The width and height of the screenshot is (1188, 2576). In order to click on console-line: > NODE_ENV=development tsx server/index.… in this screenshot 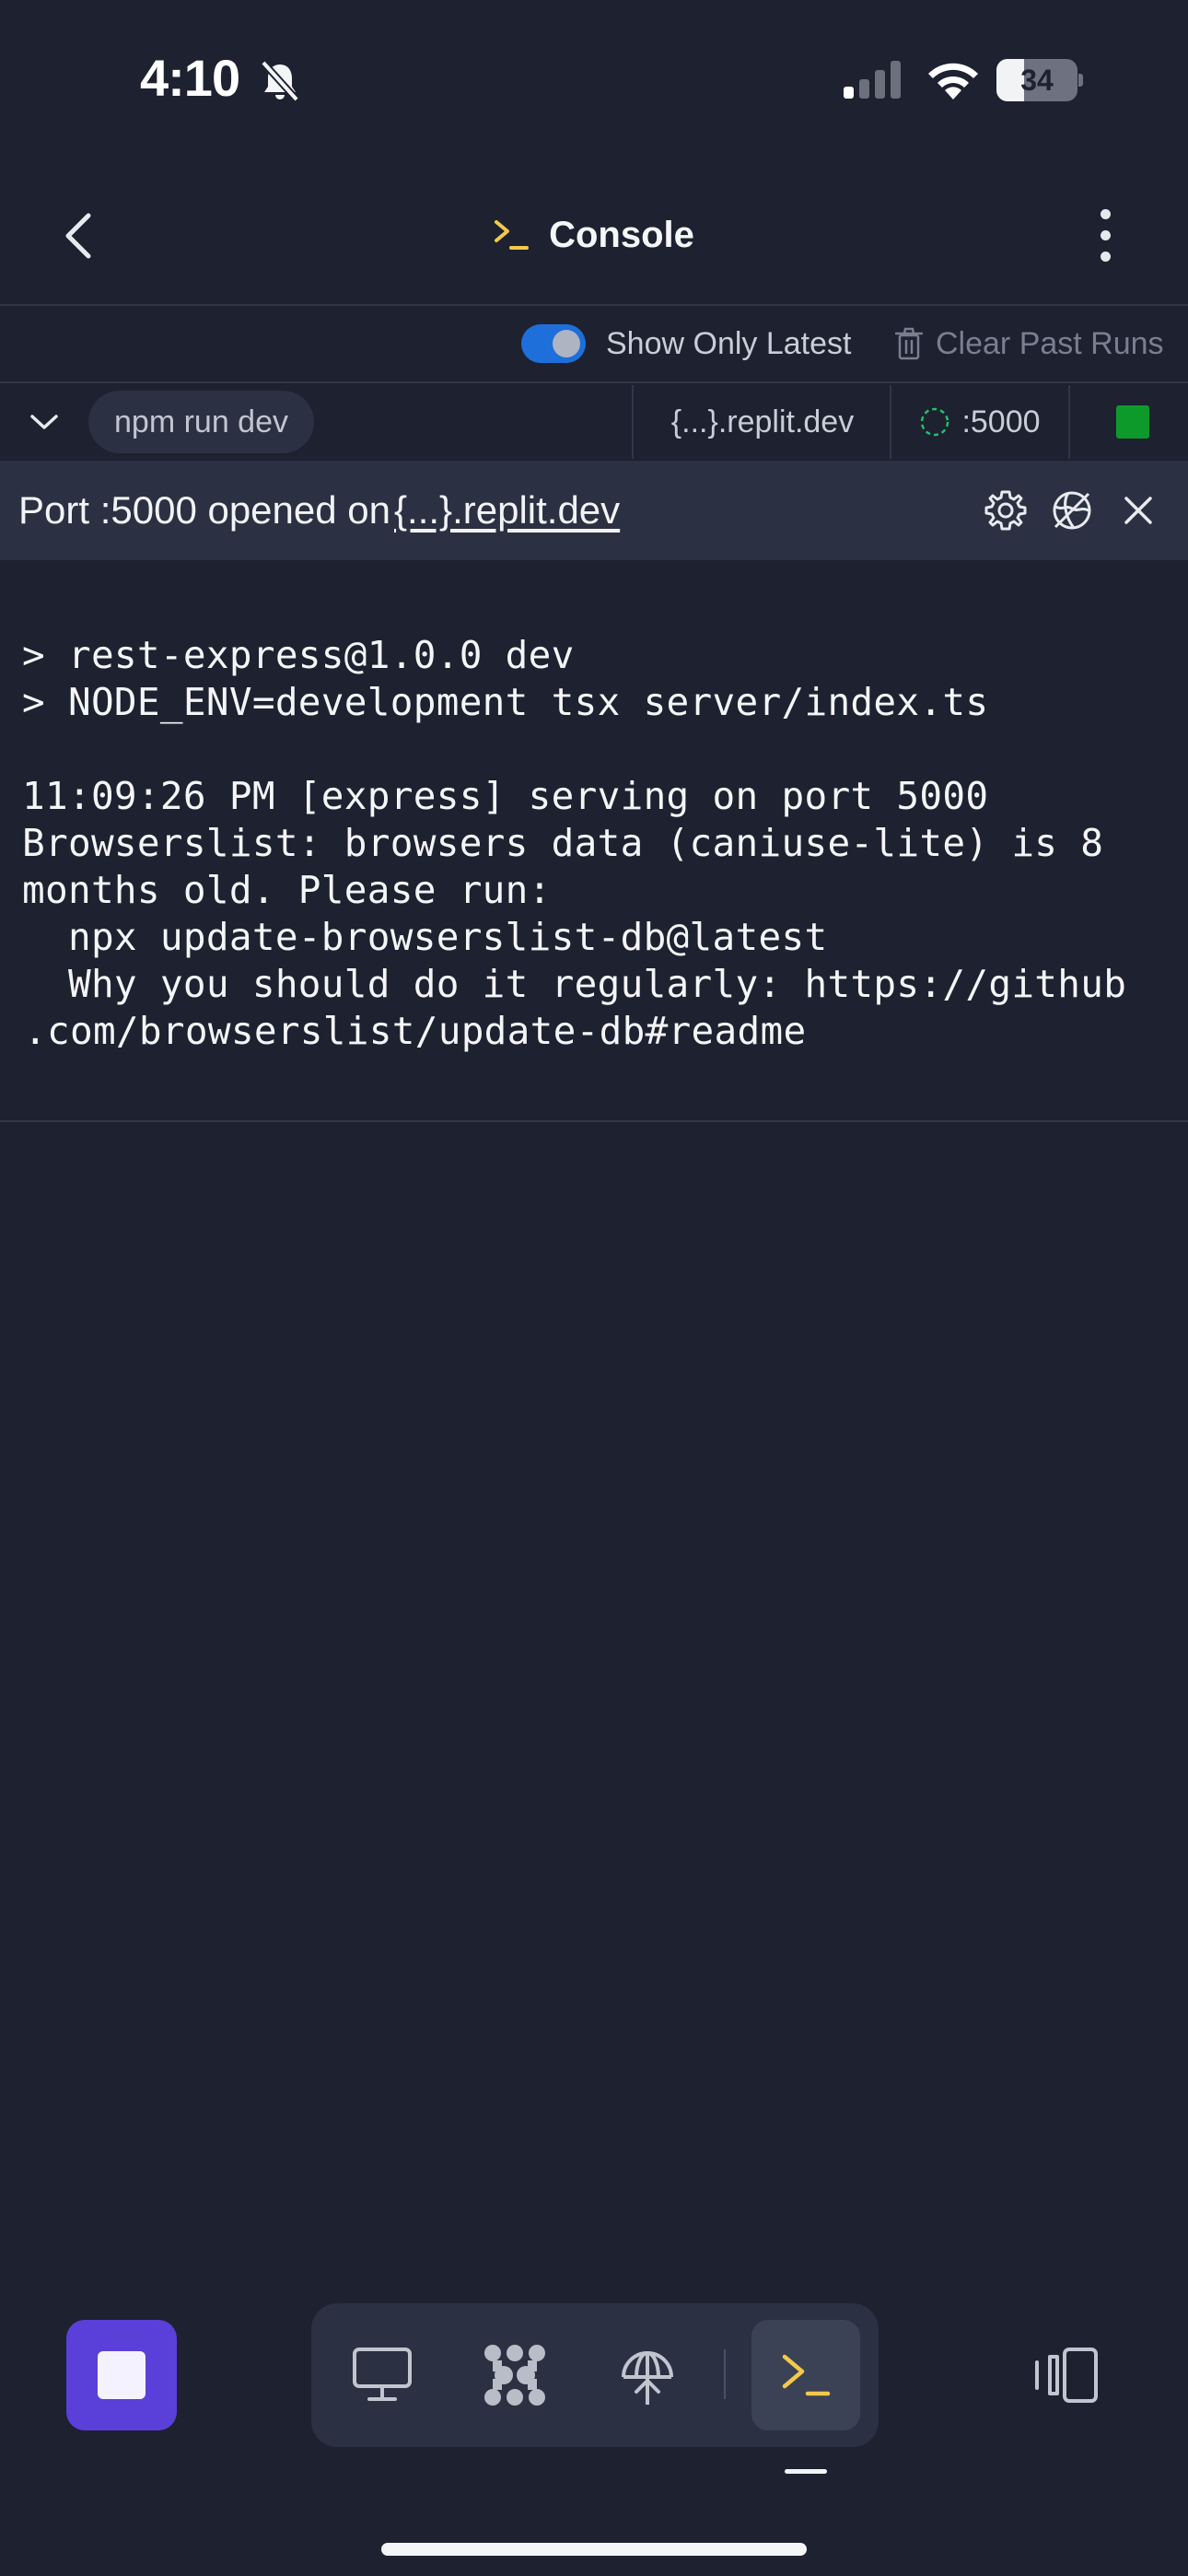, I will do `click(505, 702)`.